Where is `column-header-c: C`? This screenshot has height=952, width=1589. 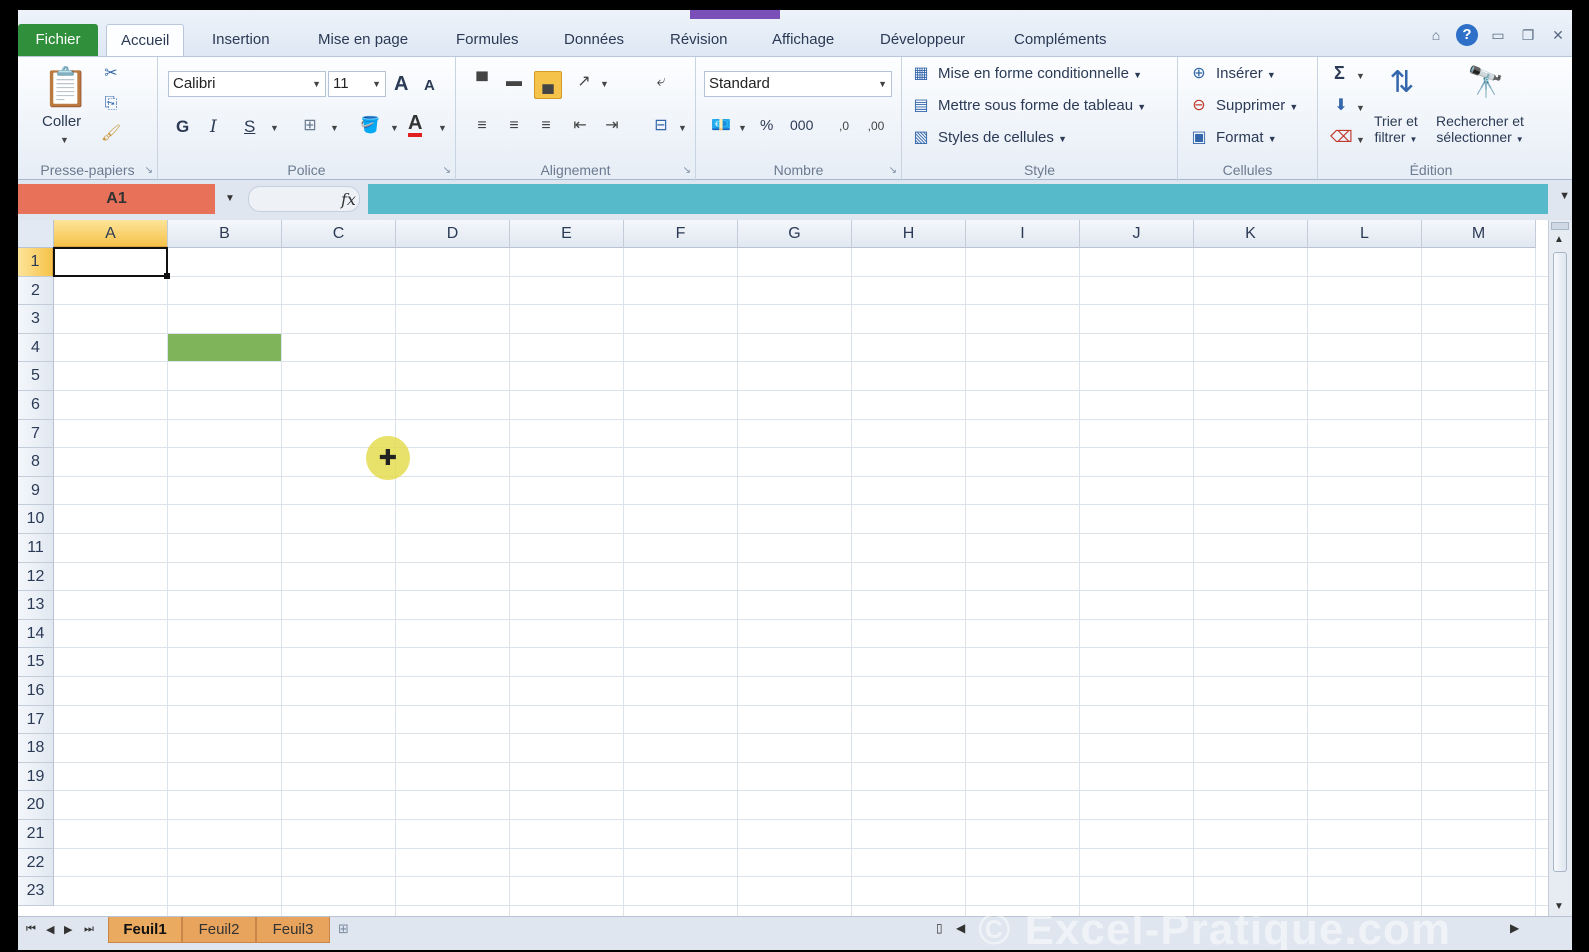
column-header-c: C is located at coordinates (339, 234).